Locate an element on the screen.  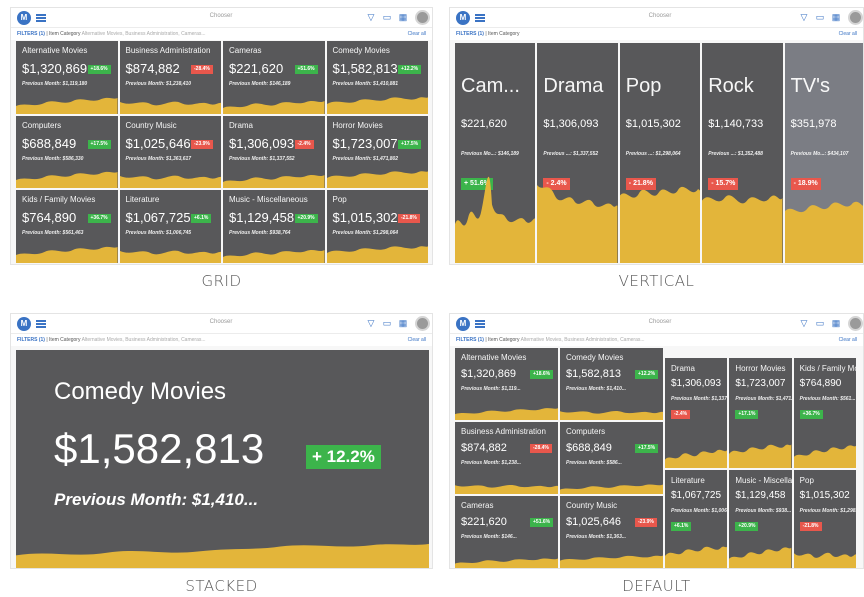
change-badge: -2.4% is located at coordinates (681, 414).